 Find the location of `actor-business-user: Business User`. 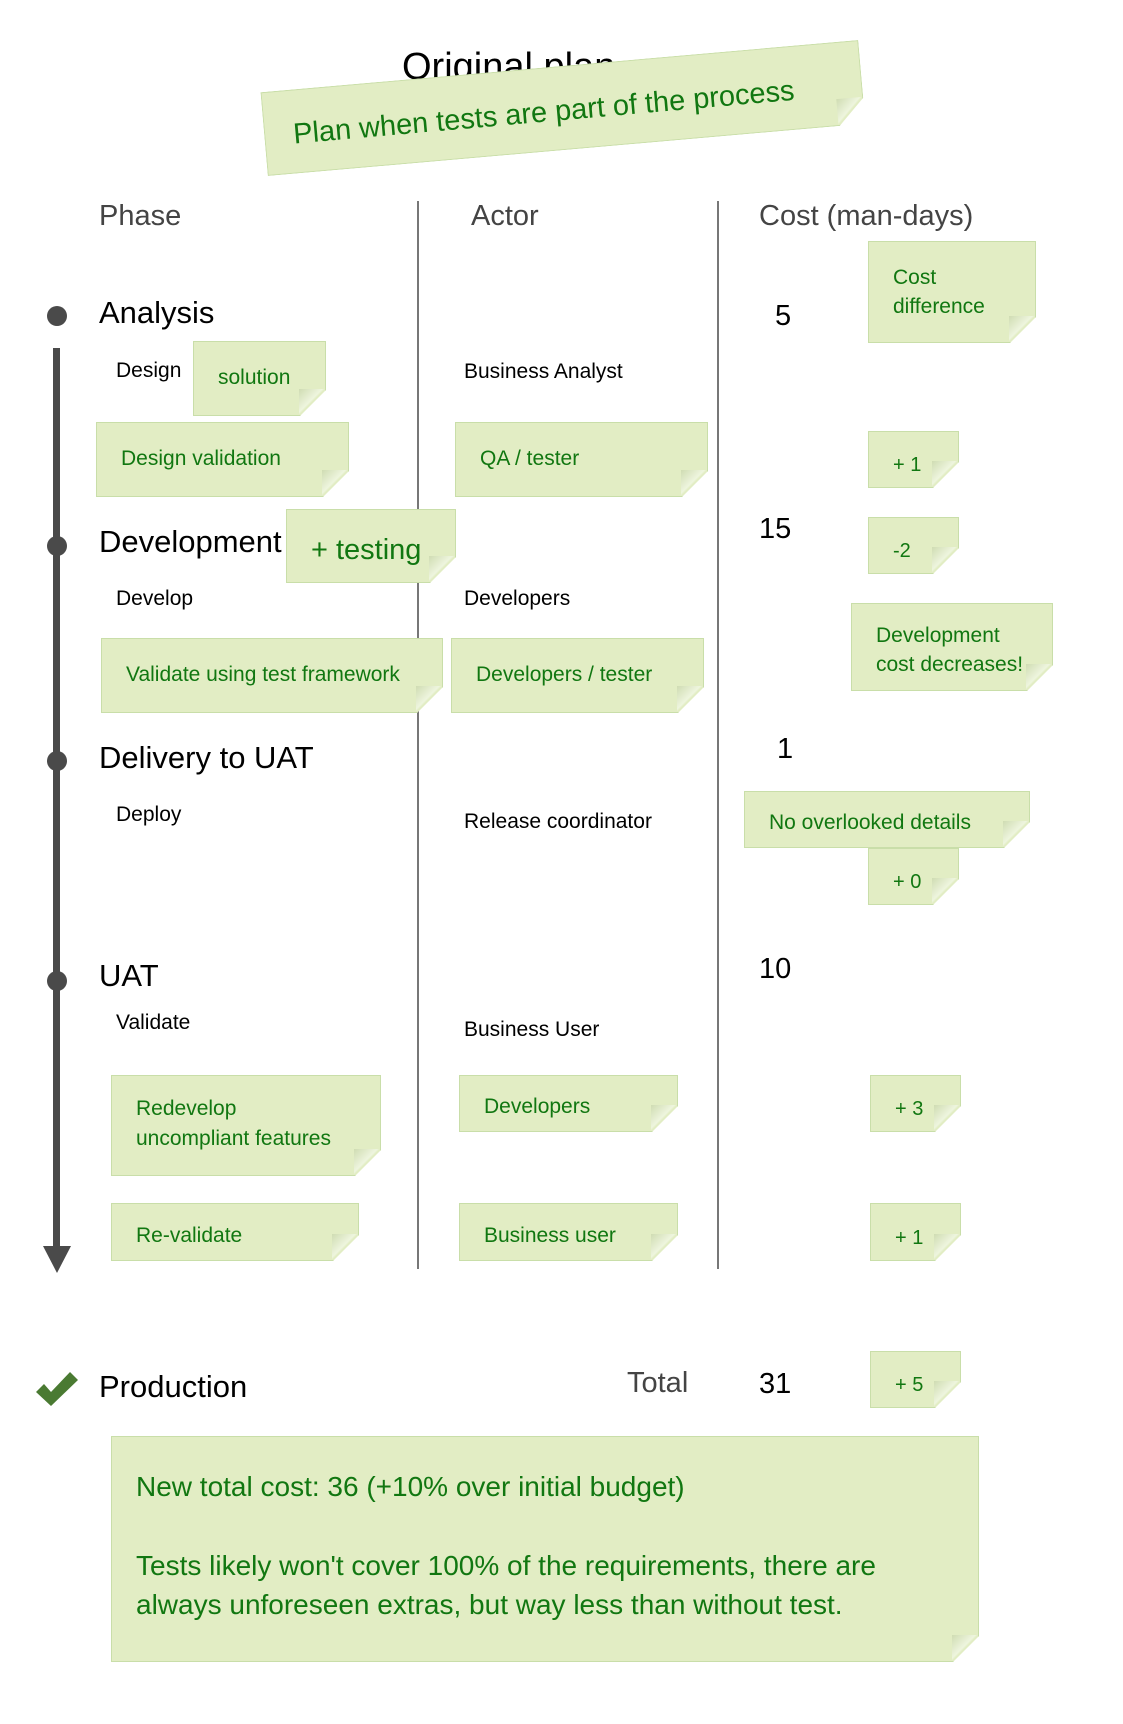

actor-business-user: Business User is located at coordinates (532, 1029).